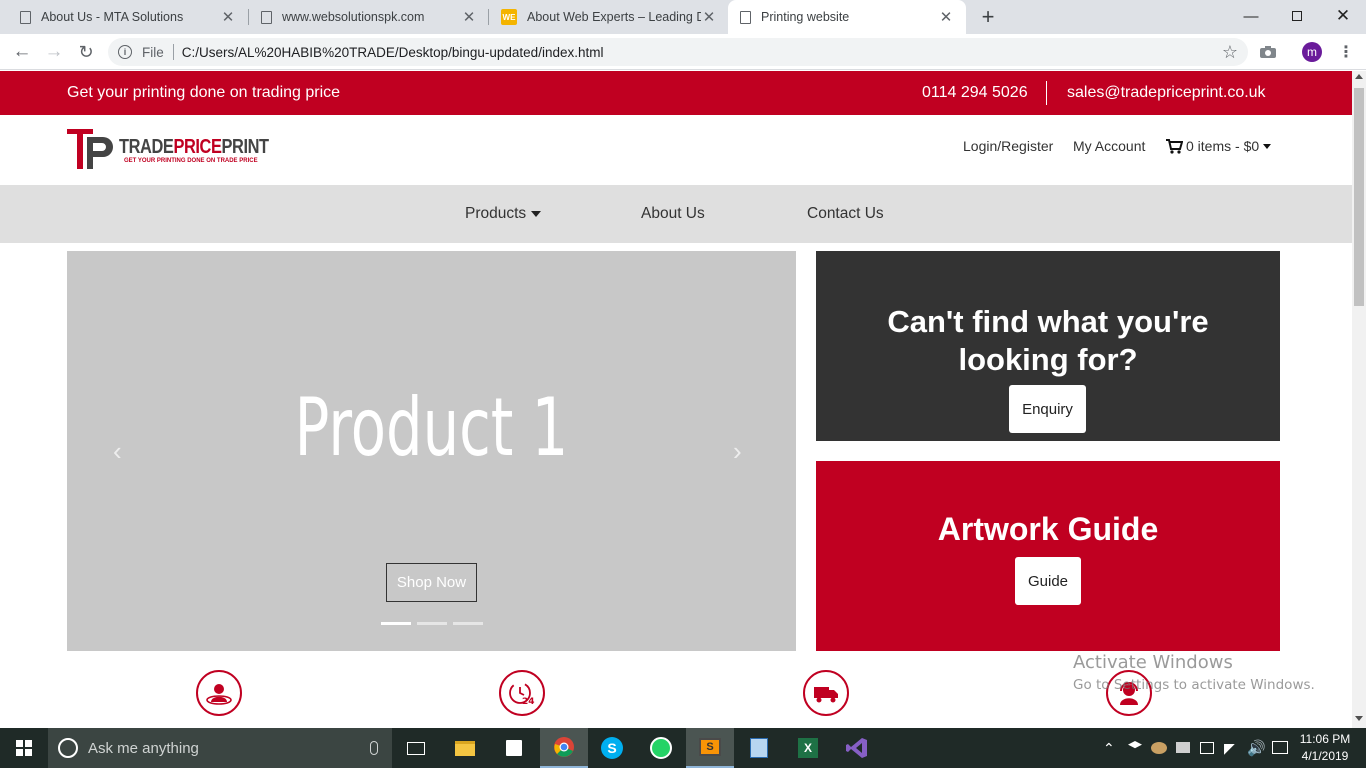 This screenshot has width=1366, height=768. I want to click on new-tab-icon: +, so click(988, 17).